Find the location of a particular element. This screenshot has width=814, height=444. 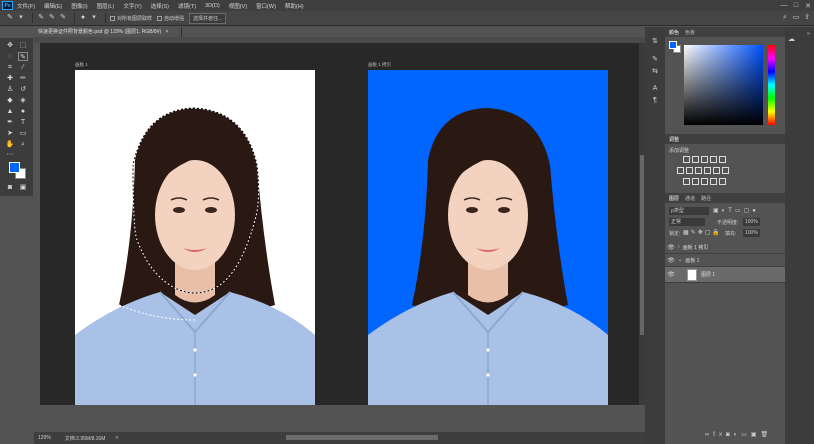

layer-filter-select: ρ类型 is located at coordinates (689, 211).